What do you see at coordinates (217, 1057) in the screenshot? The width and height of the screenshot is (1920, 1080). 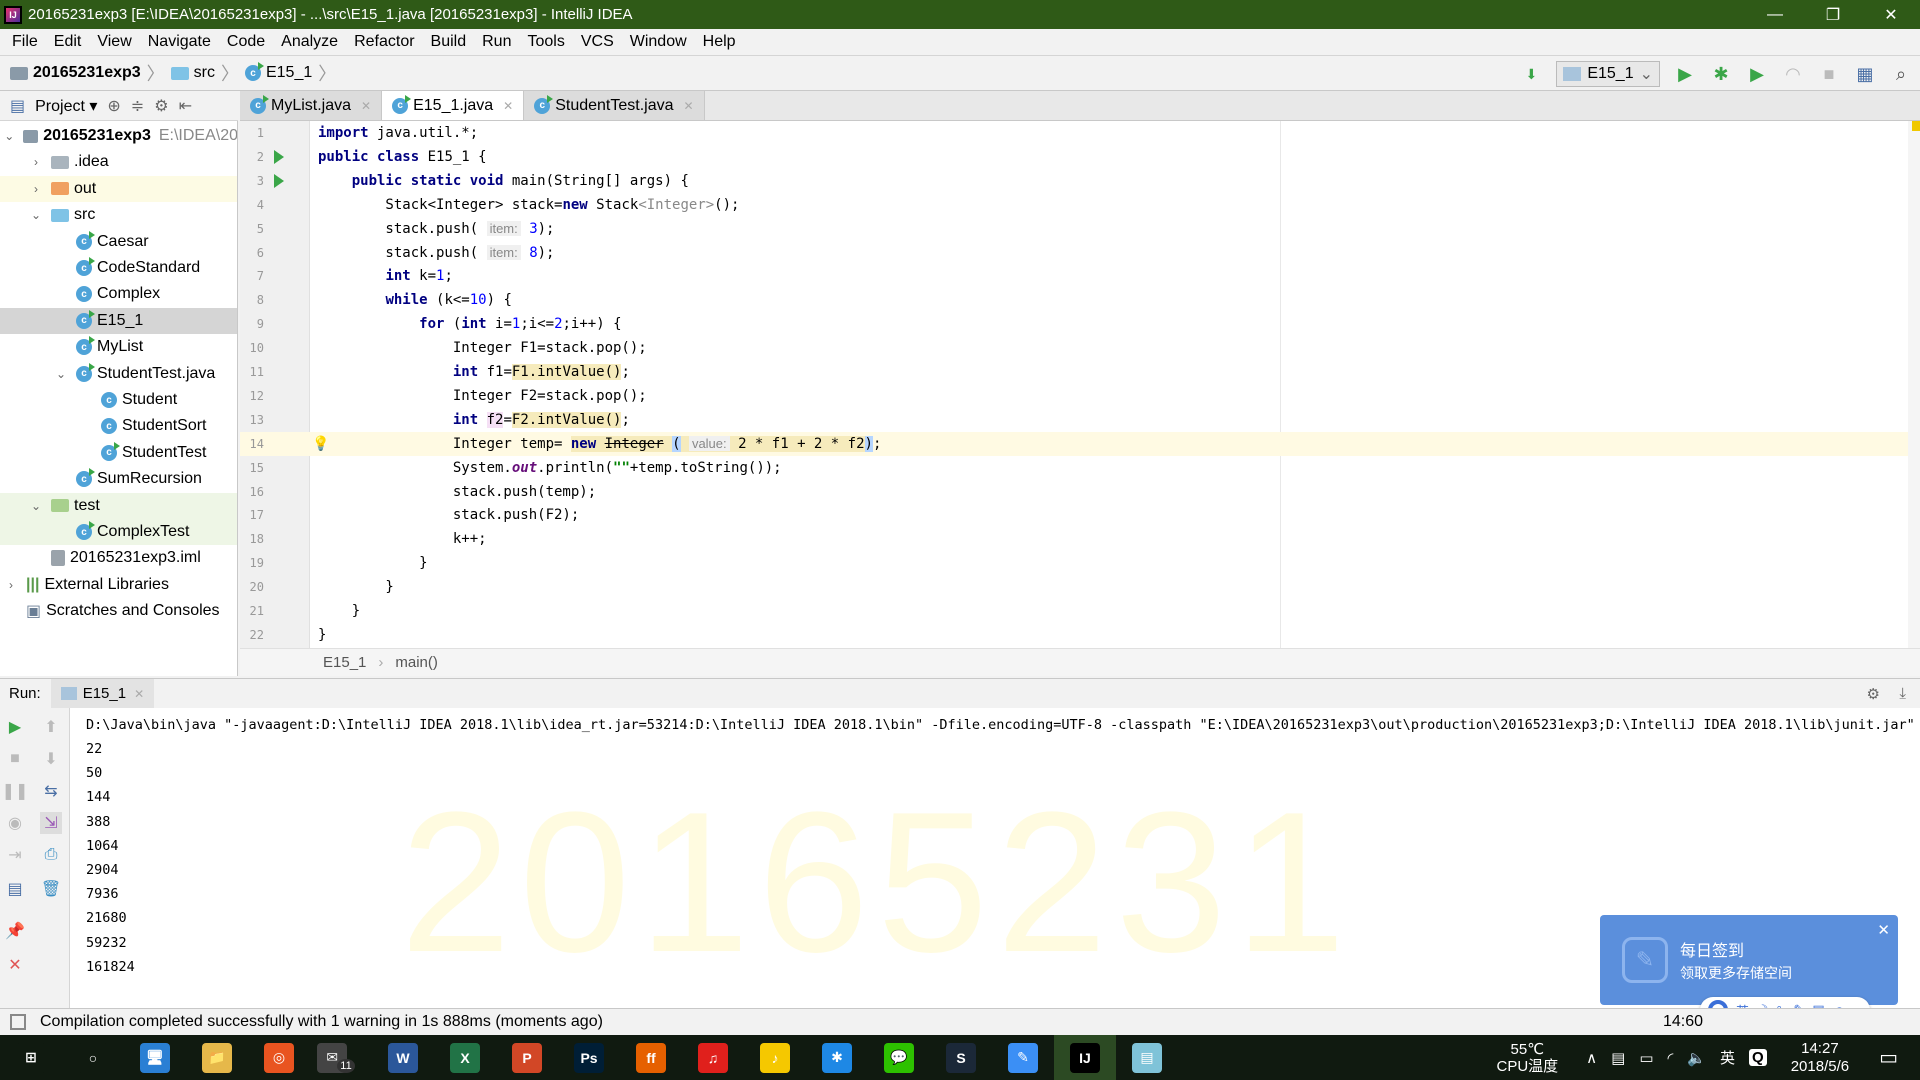 I see `taskbar-file-explorer: 📁` at bounding box center [217, 1057].